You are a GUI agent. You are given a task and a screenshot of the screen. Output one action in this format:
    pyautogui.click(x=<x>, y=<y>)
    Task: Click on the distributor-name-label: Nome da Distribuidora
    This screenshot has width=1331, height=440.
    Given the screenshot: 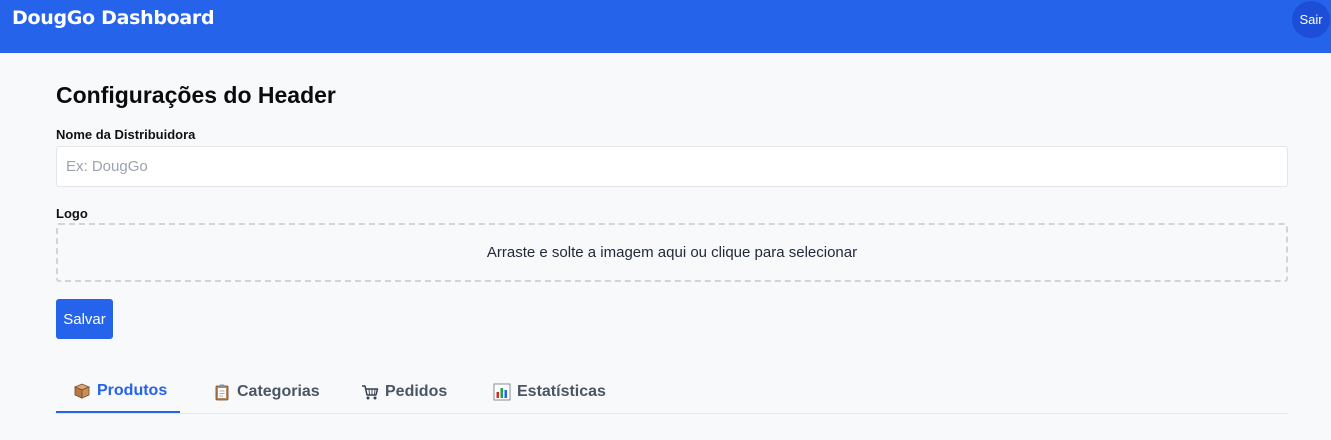 What is the action you would take?
    pyautogui.click(x=126, y=134)
    